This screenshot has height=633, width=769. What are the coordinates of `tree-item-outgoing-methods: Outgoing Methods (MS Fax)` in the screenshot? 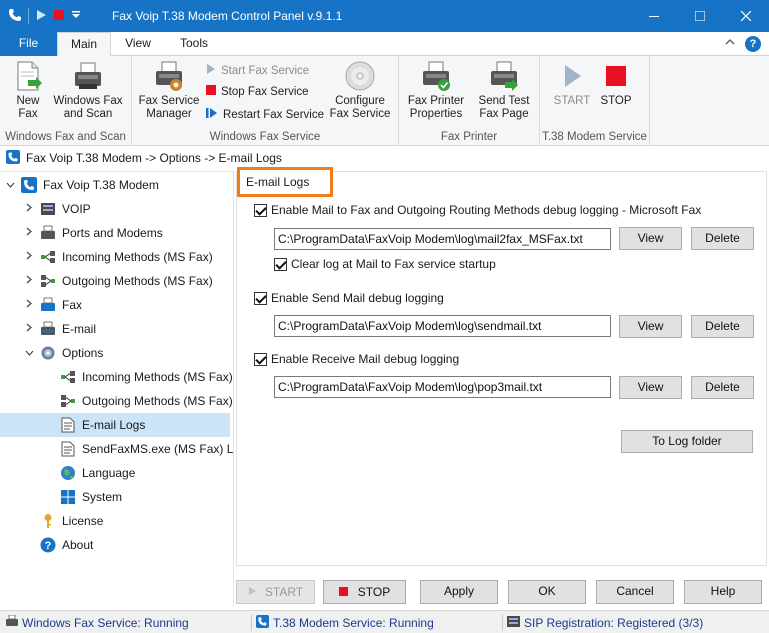 It's located at (116, 281).